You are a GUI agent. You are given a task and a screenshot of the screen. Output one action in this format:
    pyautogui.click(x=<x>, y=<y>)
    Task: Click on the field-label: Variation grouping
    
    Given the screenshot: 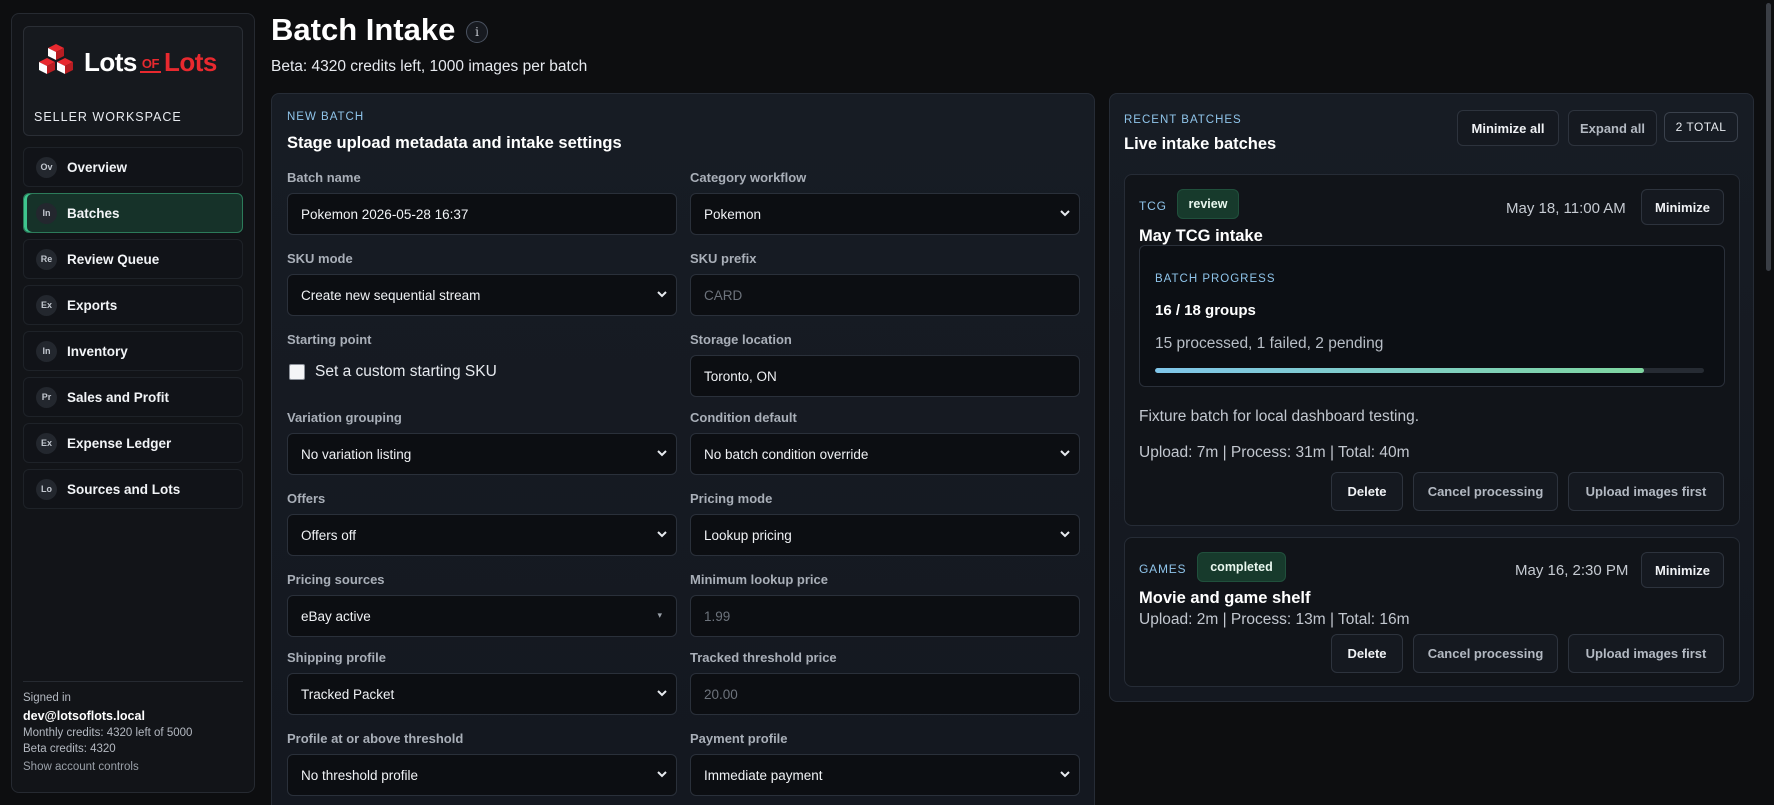 What is the action you would take?
    pyautogui.click(x=344, y=417)
    